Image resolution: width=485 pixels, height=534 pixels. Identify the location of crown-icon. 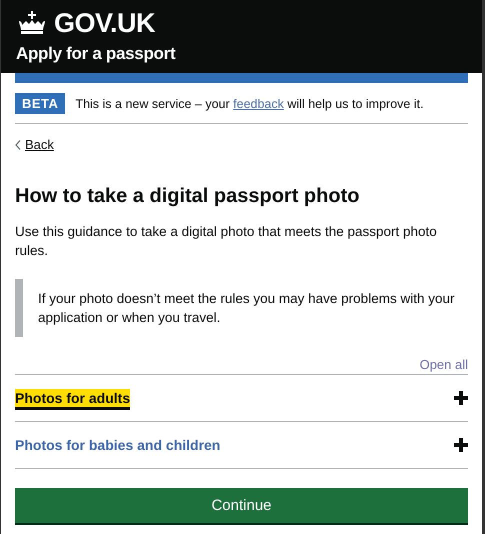
(32, 23).